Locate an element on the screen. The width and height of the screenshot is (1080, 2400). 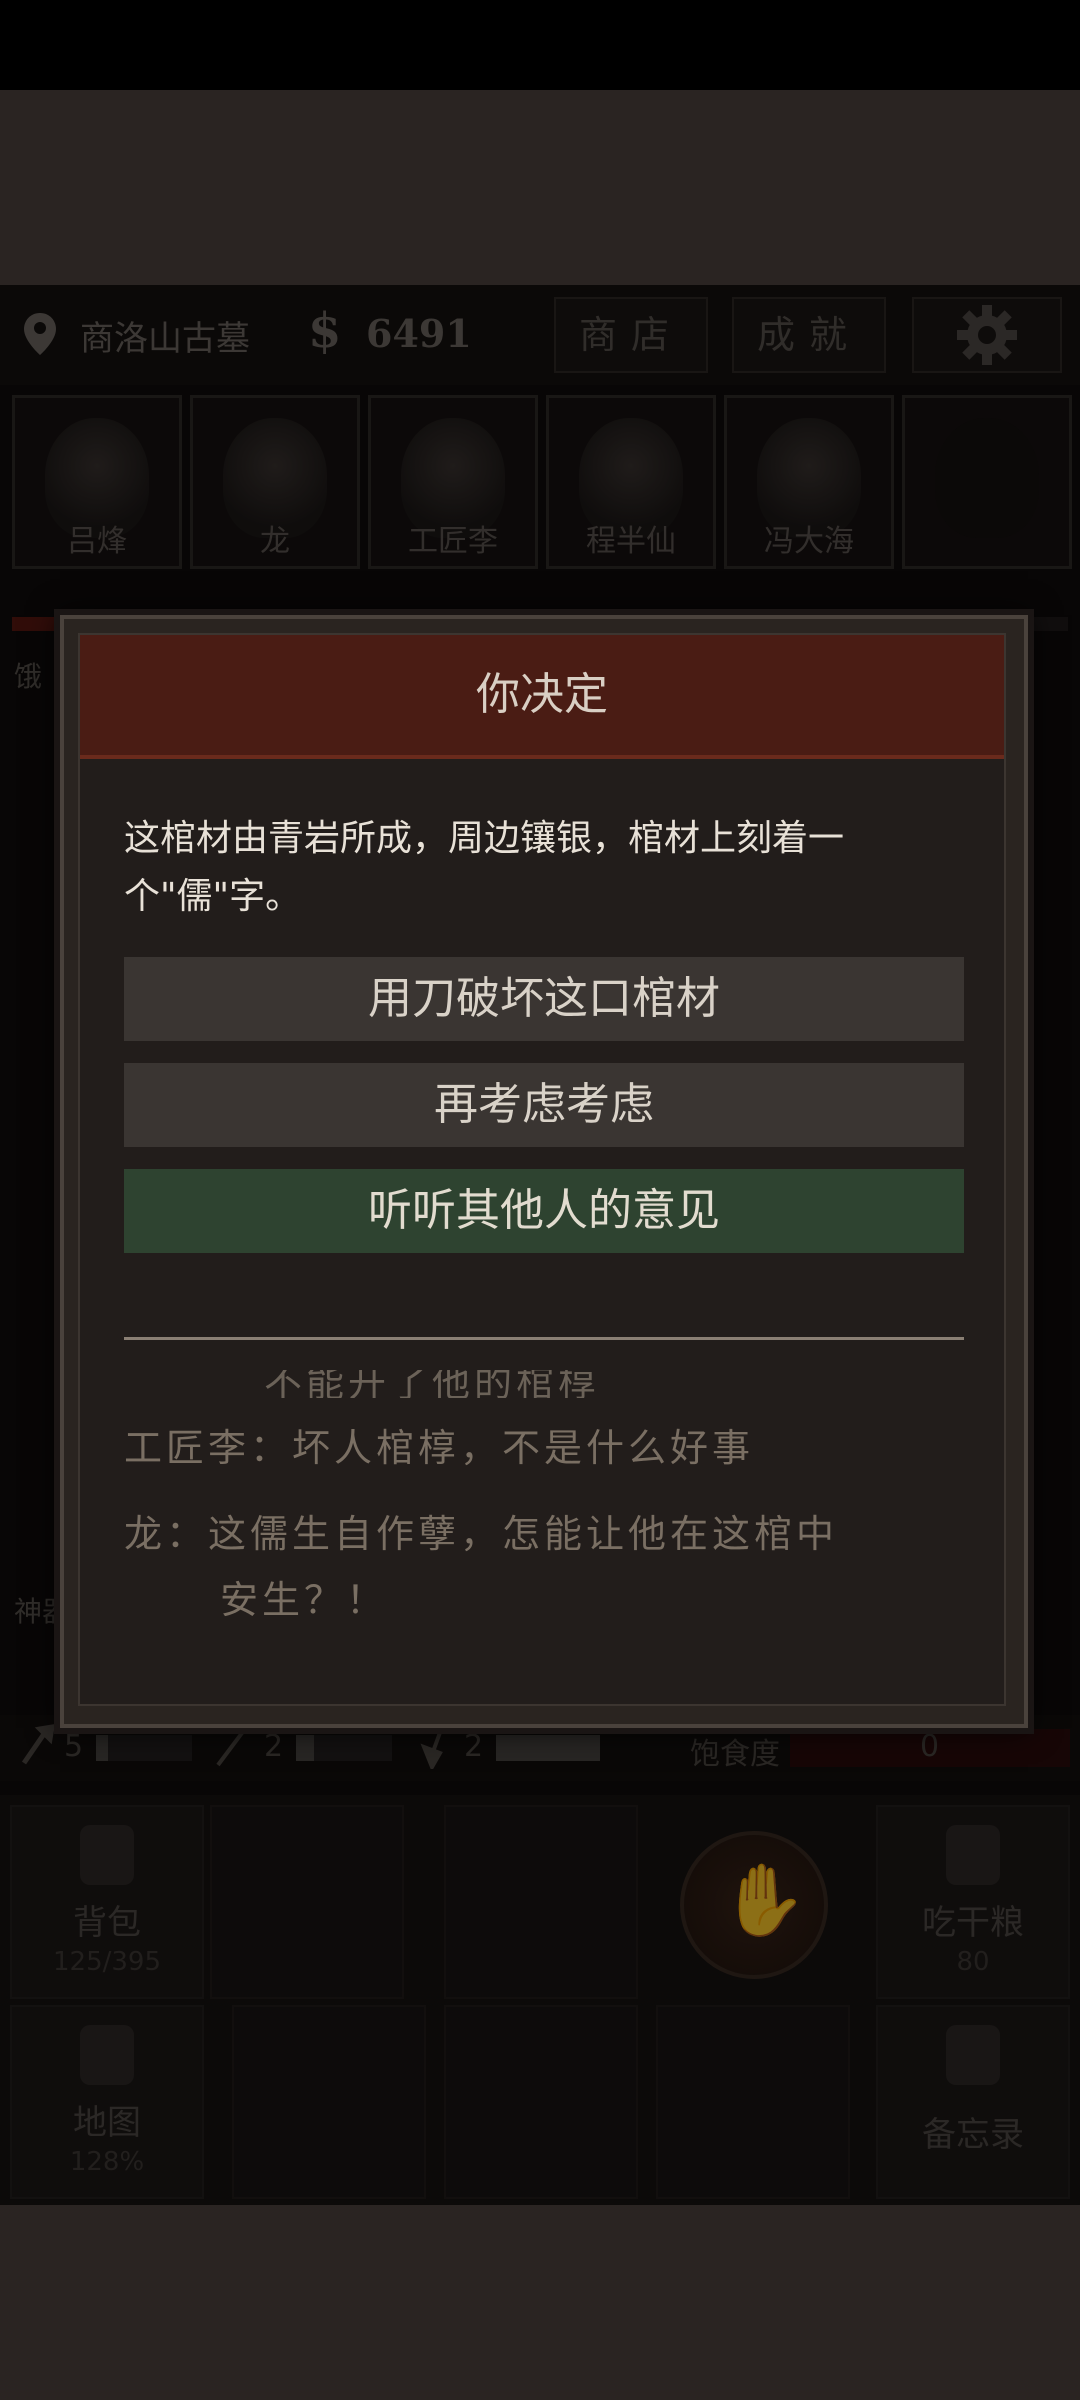
option-break-coffin-button: 用刀破坏这口棺材 is located at coordinates (544, 999).